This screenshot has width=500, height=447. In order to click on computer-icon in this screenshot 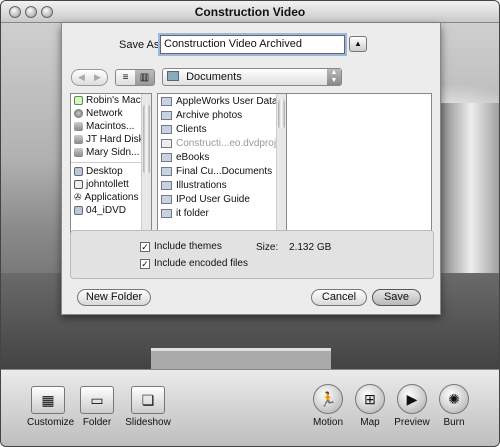, I will do `click(78, 100)`.